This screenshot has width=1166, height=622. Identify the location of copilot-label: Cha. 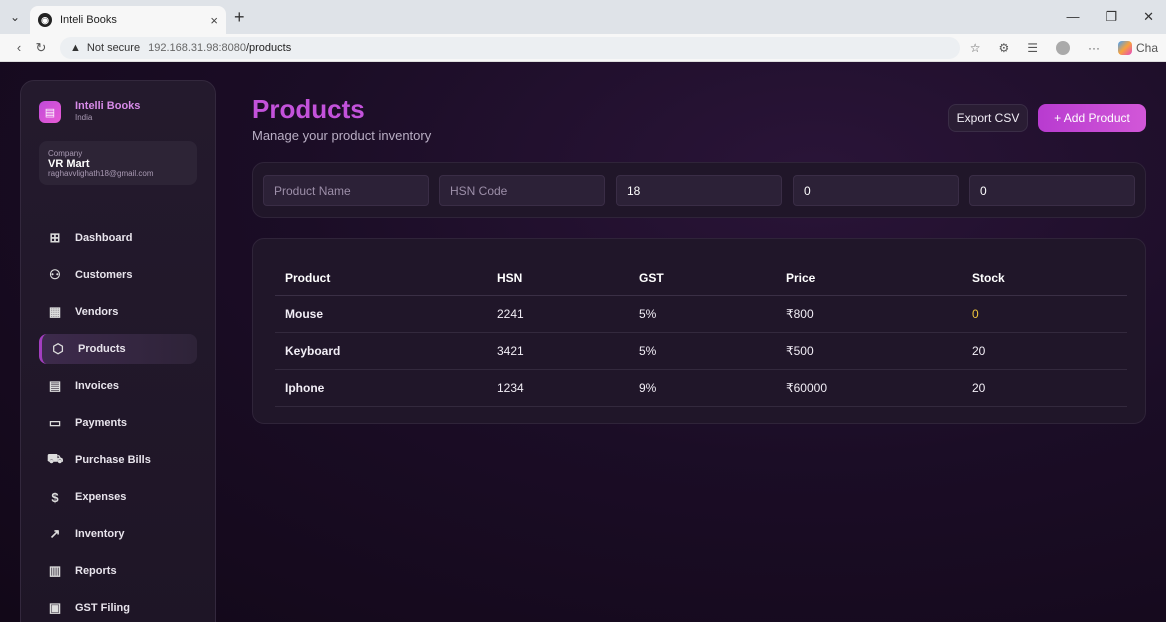
(1146, 47).